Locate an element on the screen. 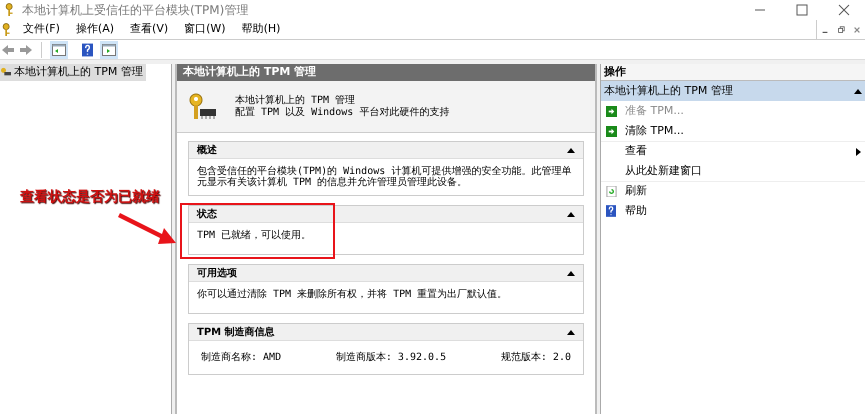 This screenshot has height=414, width=865. info-field: 制造商名称: AMD is located at coordinates (241, 357).